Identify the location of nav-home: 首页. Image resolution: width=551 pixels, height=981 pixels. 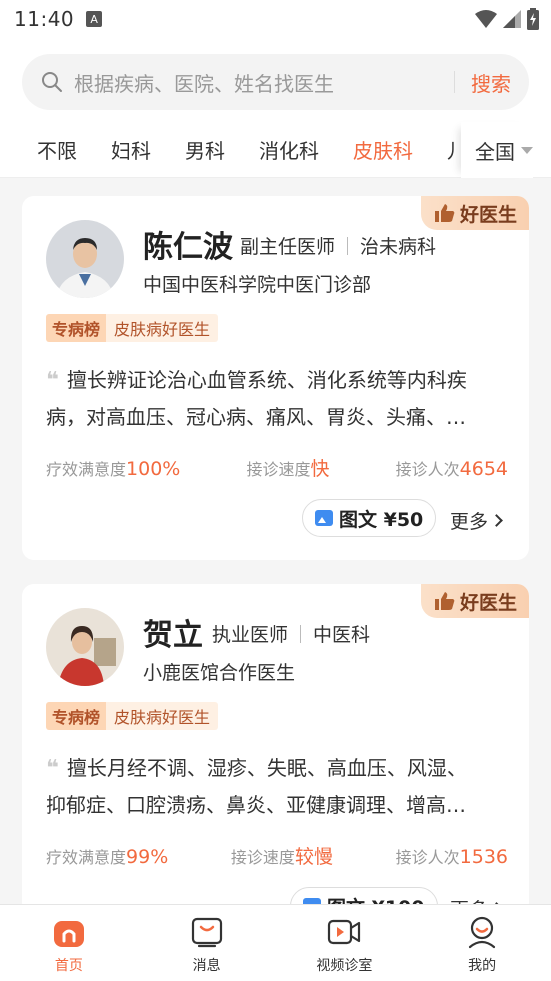
(69, 943).